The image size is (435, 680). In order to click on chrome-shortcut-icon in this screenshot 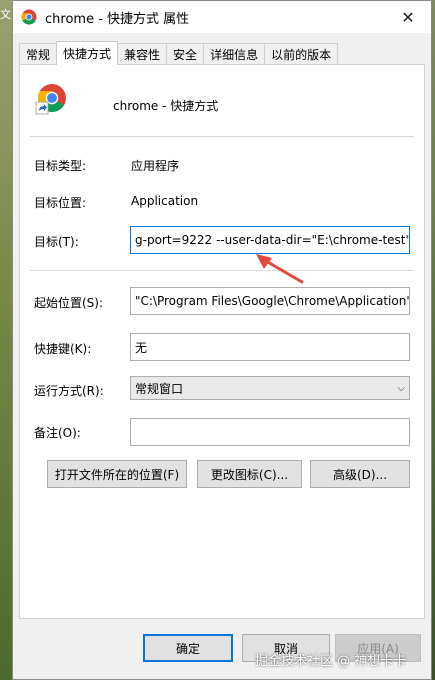, I will do `click(50, 99)`.